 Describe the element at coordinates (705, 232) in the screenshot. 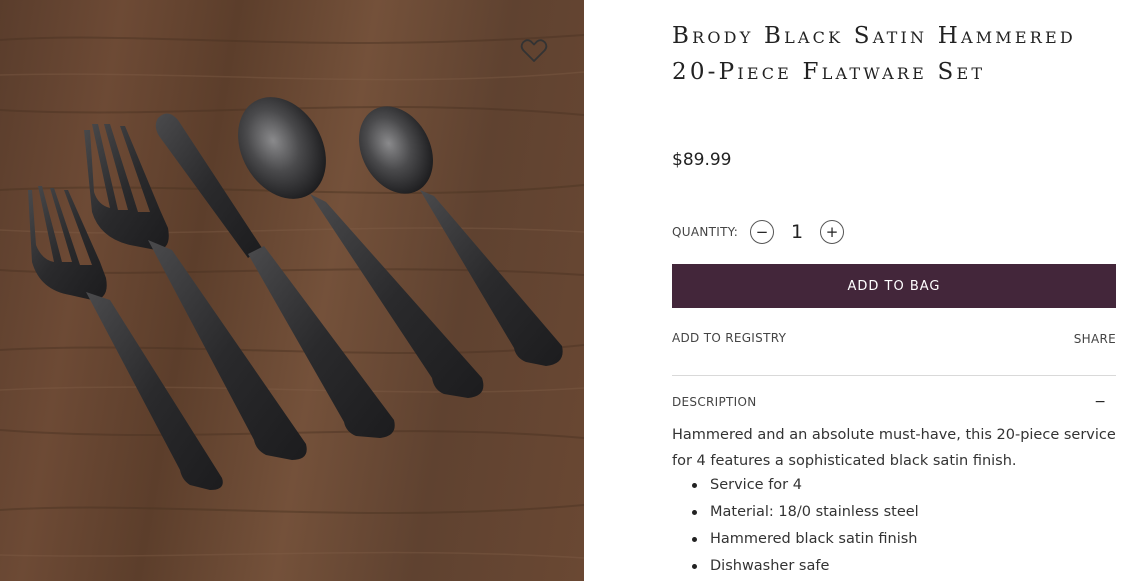

I see `quantity-label: QUANTITY:` at that location.